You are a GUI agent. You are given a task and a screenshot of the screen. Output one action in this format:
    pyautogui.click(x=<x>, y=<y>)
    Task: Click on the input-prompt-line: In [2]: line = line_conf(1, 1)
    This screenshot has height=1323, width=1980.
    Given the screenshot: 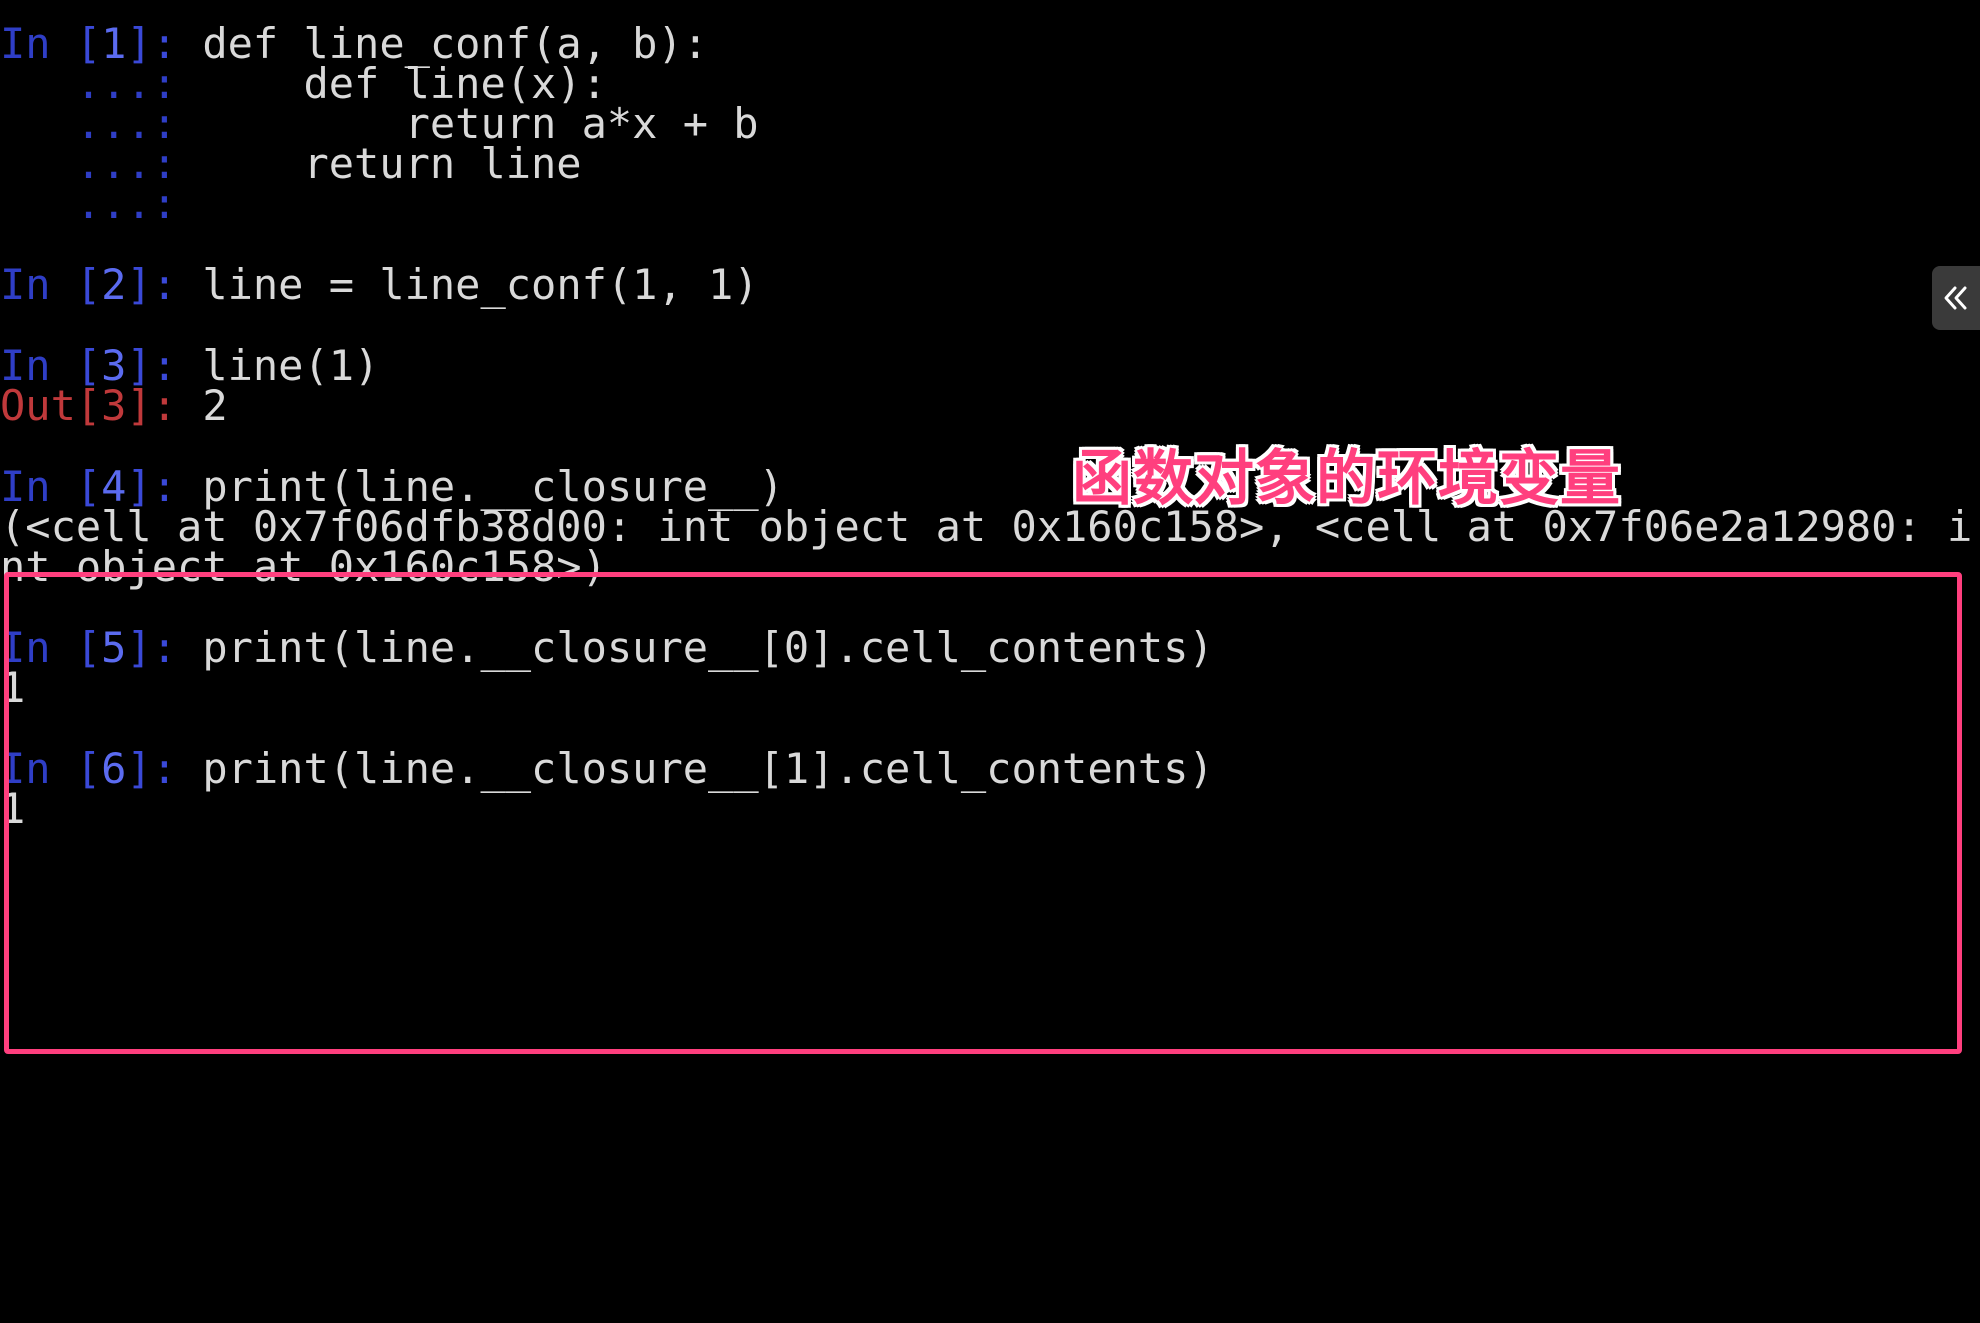 What is the action you would take?
    pyautogui.click(x=379, y=284)
    